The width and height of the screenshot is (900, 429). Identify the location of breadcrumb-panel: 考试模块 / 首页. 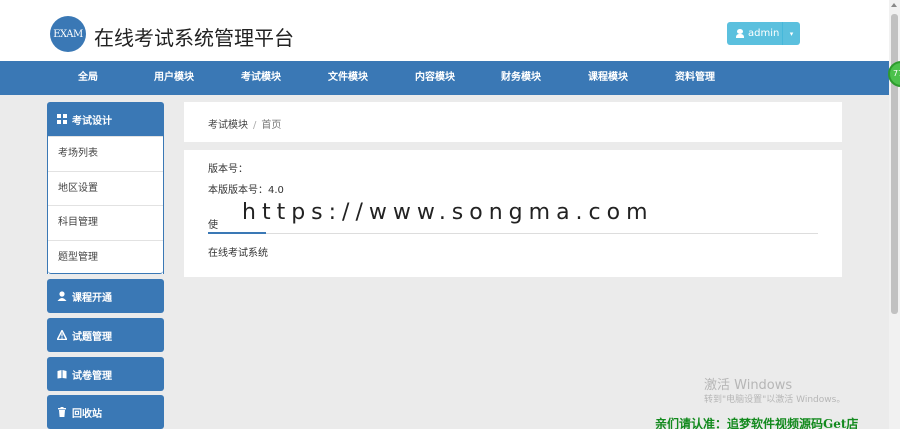
(513, 122).